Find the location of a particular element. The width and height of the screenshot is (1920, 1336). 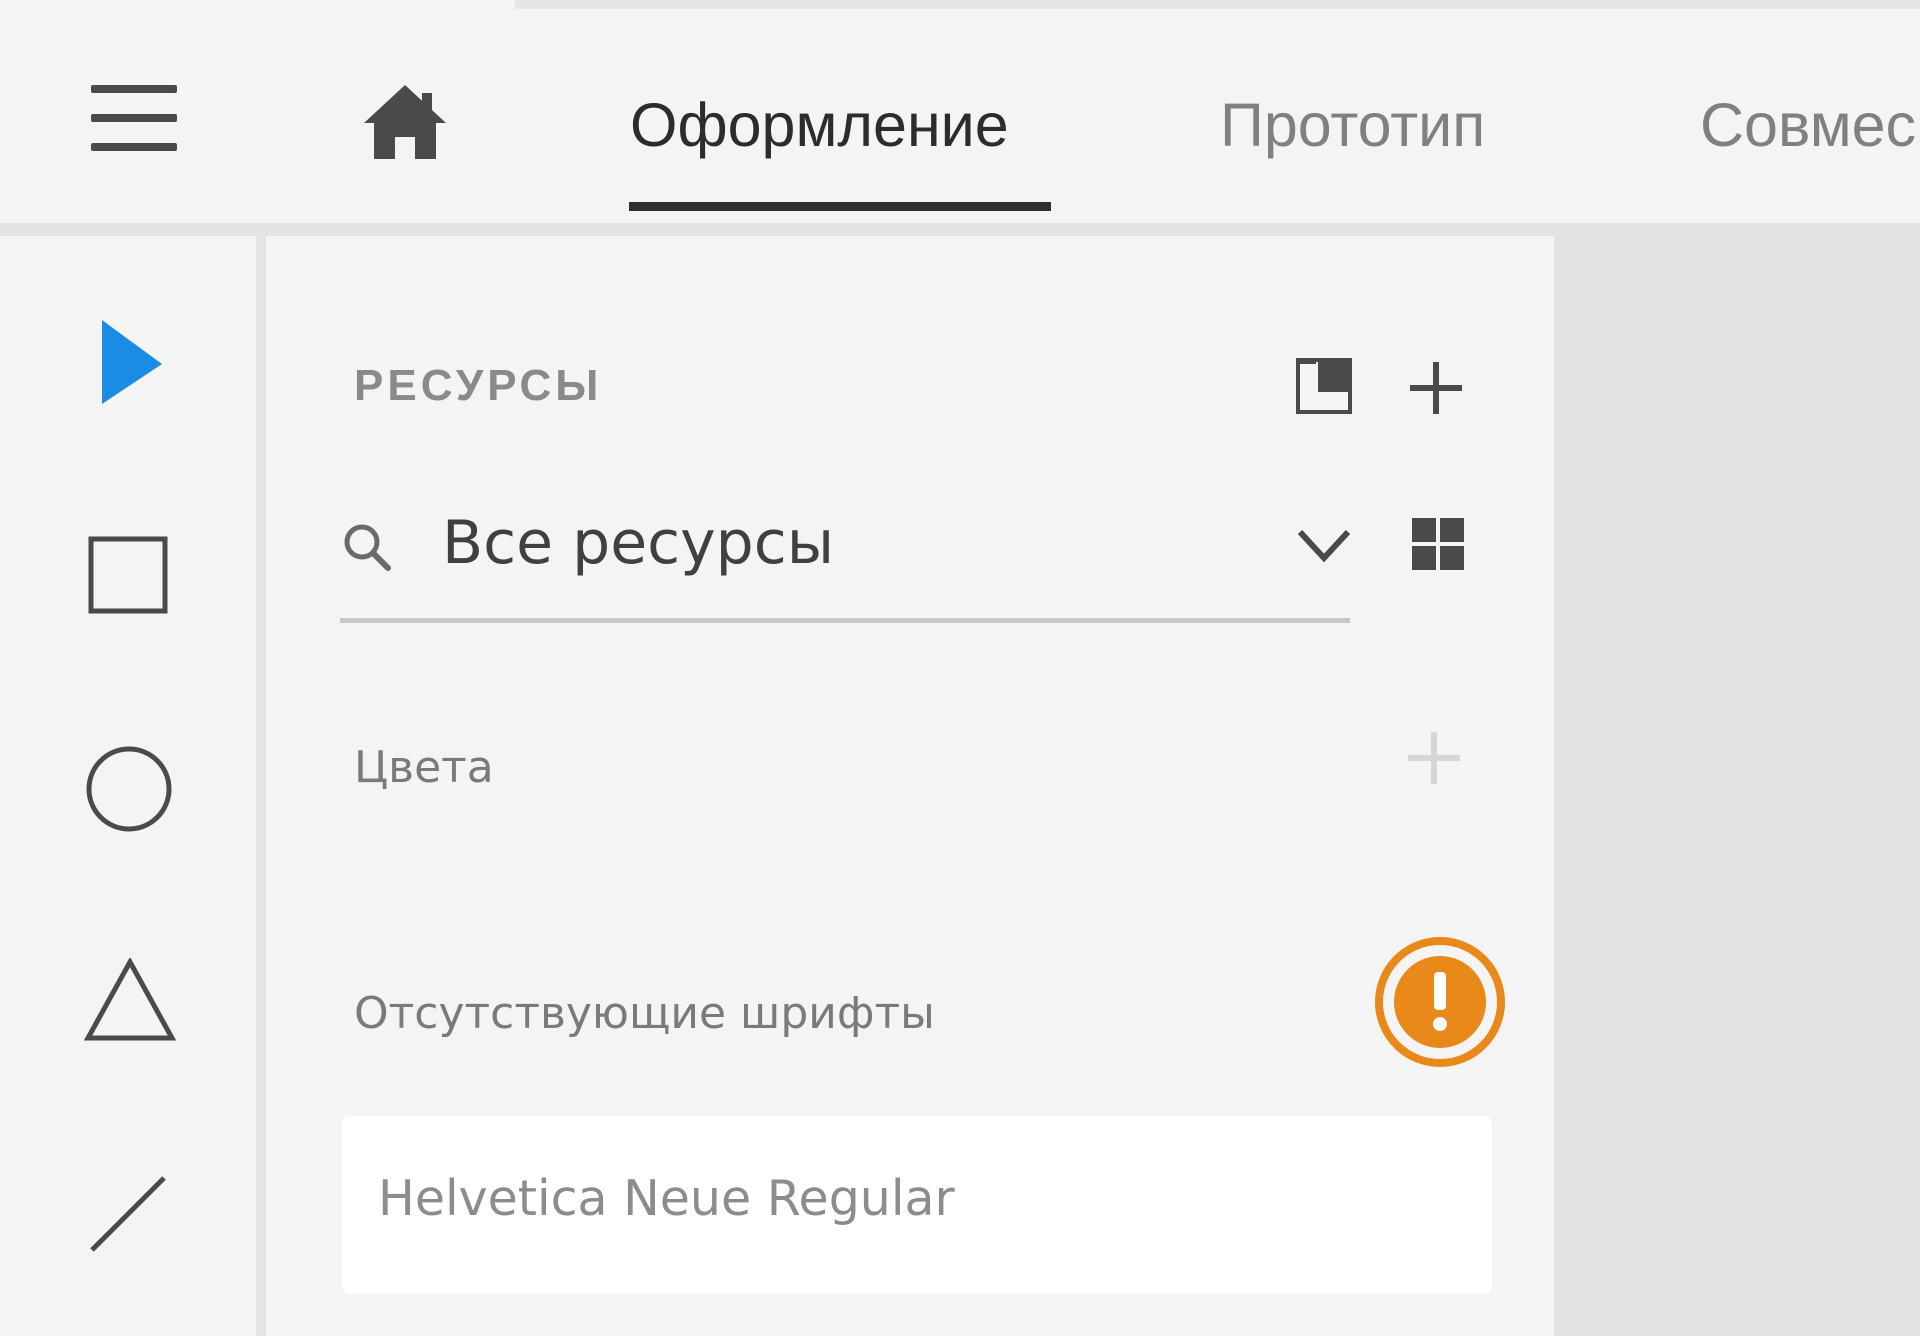

colors-section-label: Цвета is located at coordinates (424, 767).